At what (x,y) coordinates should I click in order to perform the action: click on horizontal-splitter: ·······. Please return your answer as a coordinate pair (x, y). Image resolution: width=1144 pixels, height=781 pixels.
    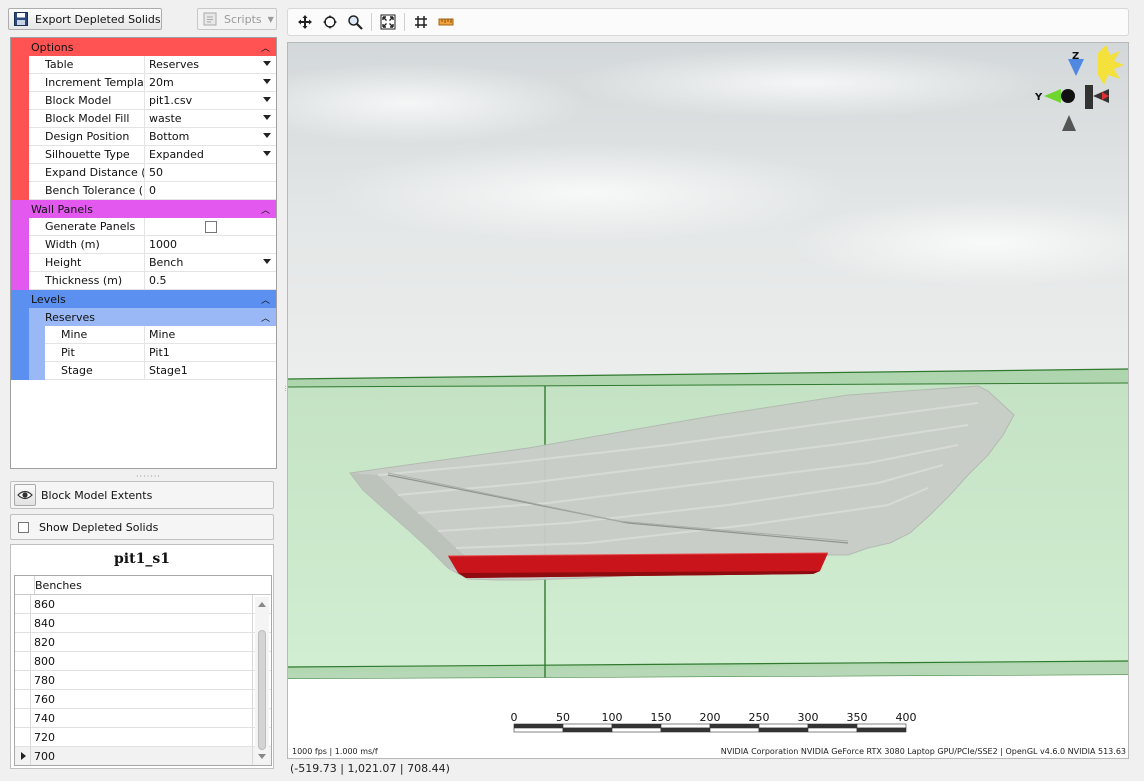
    Looking at the image, I should click on (148, 476).